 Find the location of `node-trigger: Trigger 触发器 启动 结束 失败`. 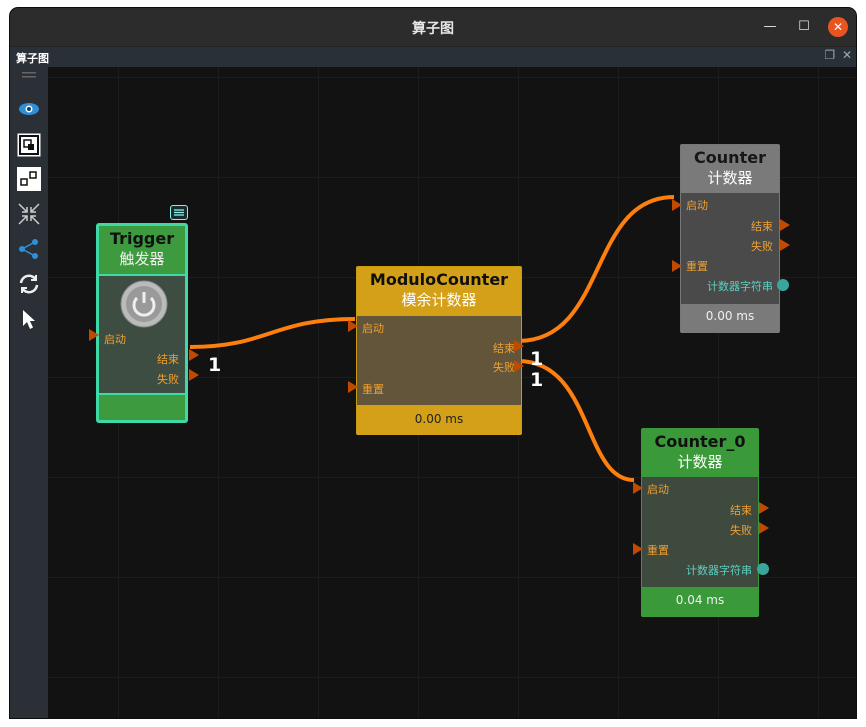

node-trigger: Trigger 触发器 启动 结束 失败 is located at coordinates (142, 323).